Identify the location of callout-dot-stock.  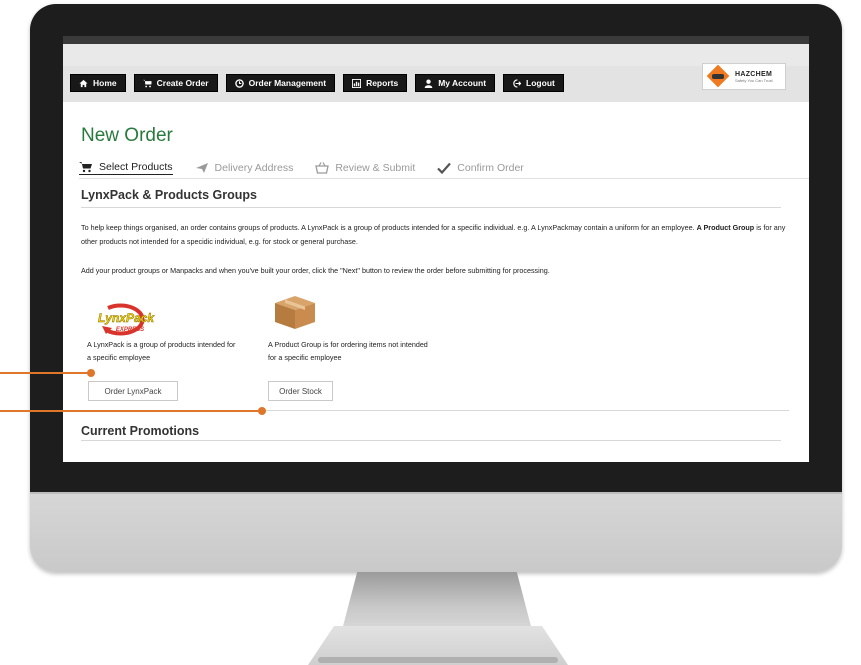
(262, 411).